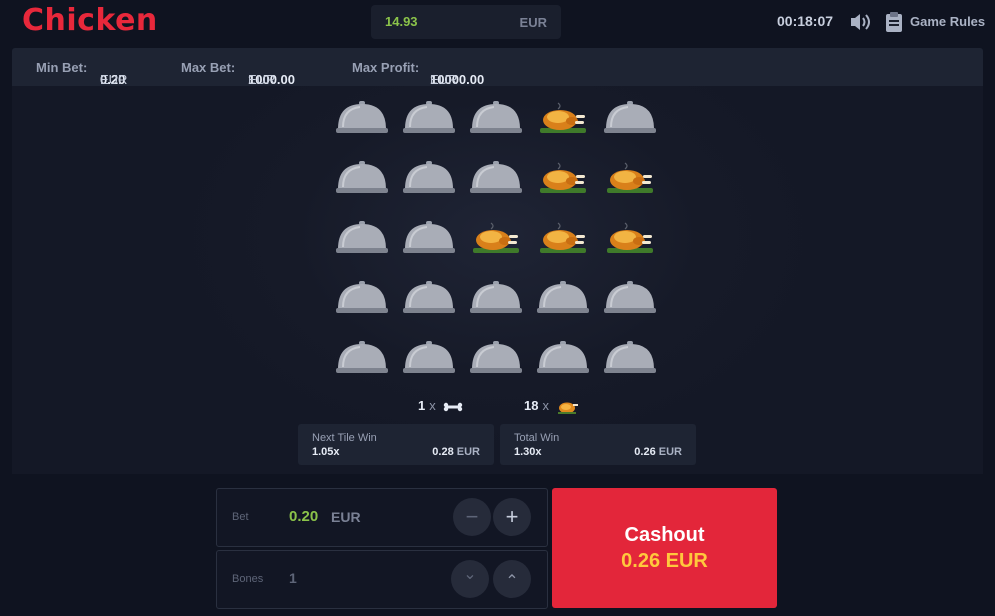 The width and height of the screenshot is (995, 616). What do you see at coordinates (658, 452) in the screenshot?
I see `total-win-amount: 0.26 EUR` at bounding box center [658, 452].